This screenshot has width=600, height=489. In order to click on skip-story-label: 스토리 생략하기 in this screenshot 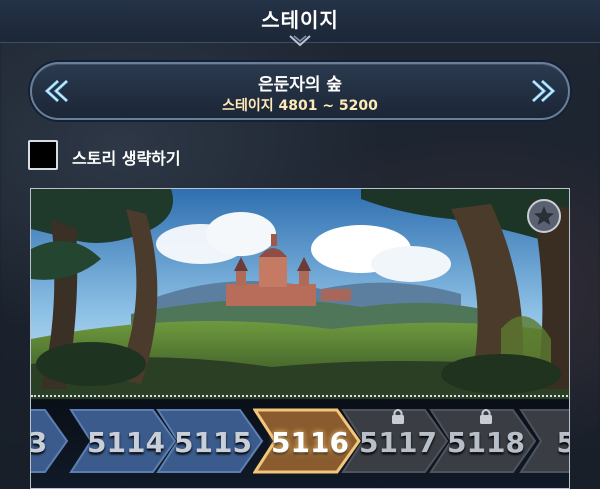, I will do `click(126, 158)`.